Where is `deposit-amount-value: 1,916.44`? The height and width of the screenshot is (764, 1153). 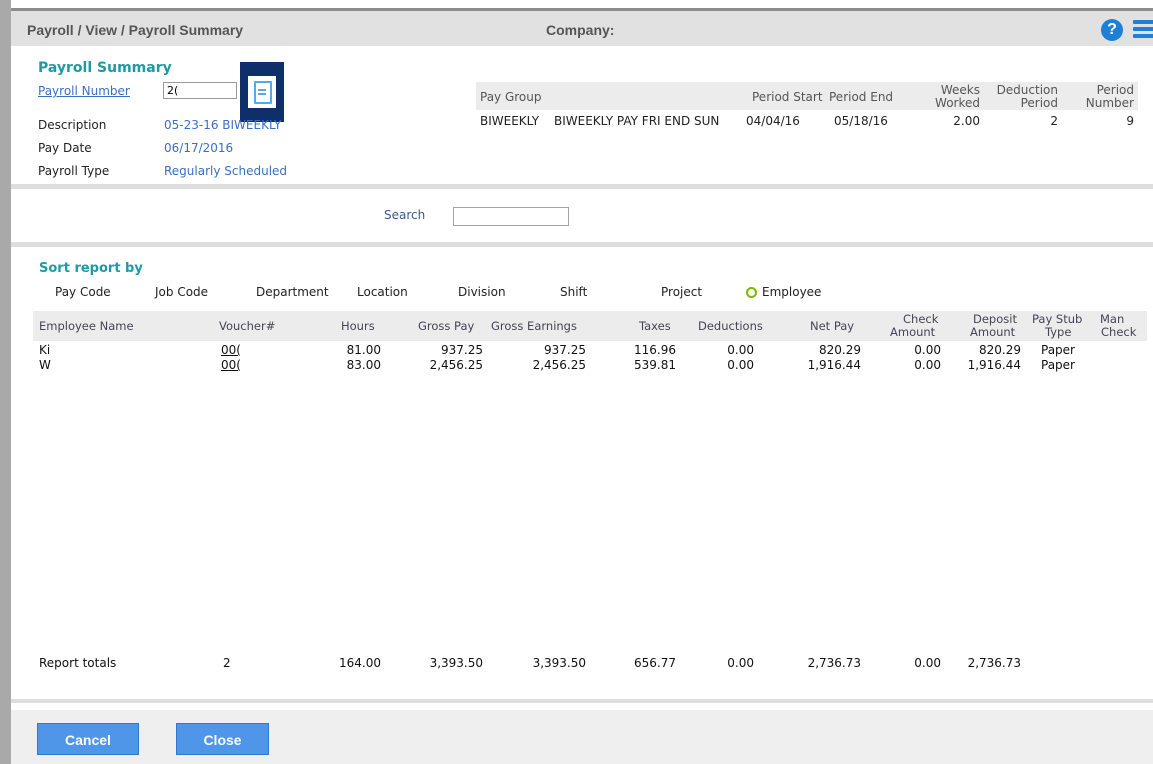 deposit-amount-value: 1,916.44 is located at coordinates (994, 365).